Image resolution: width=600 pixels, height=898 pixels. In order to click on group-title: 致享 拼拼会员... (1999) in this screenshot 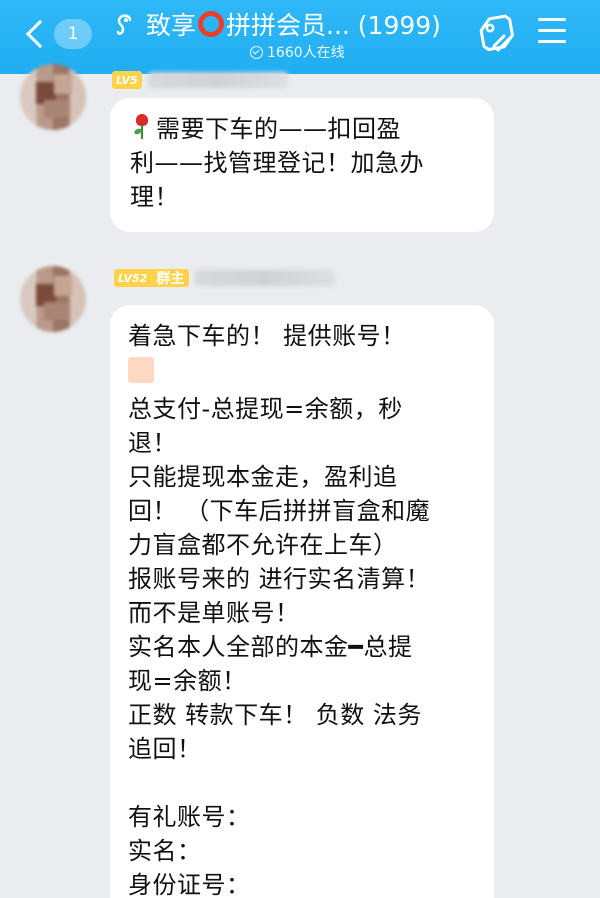, I will do `click(293, 24)`.